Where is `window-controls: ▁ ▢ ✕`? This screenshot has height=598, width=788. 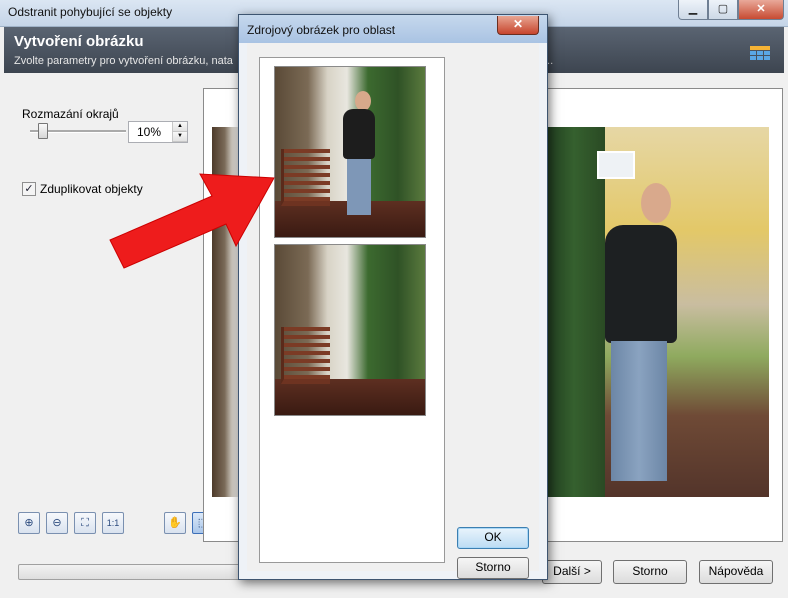 window-controls: ▁ ▢ ✕ is located at coordinates (731, 10).